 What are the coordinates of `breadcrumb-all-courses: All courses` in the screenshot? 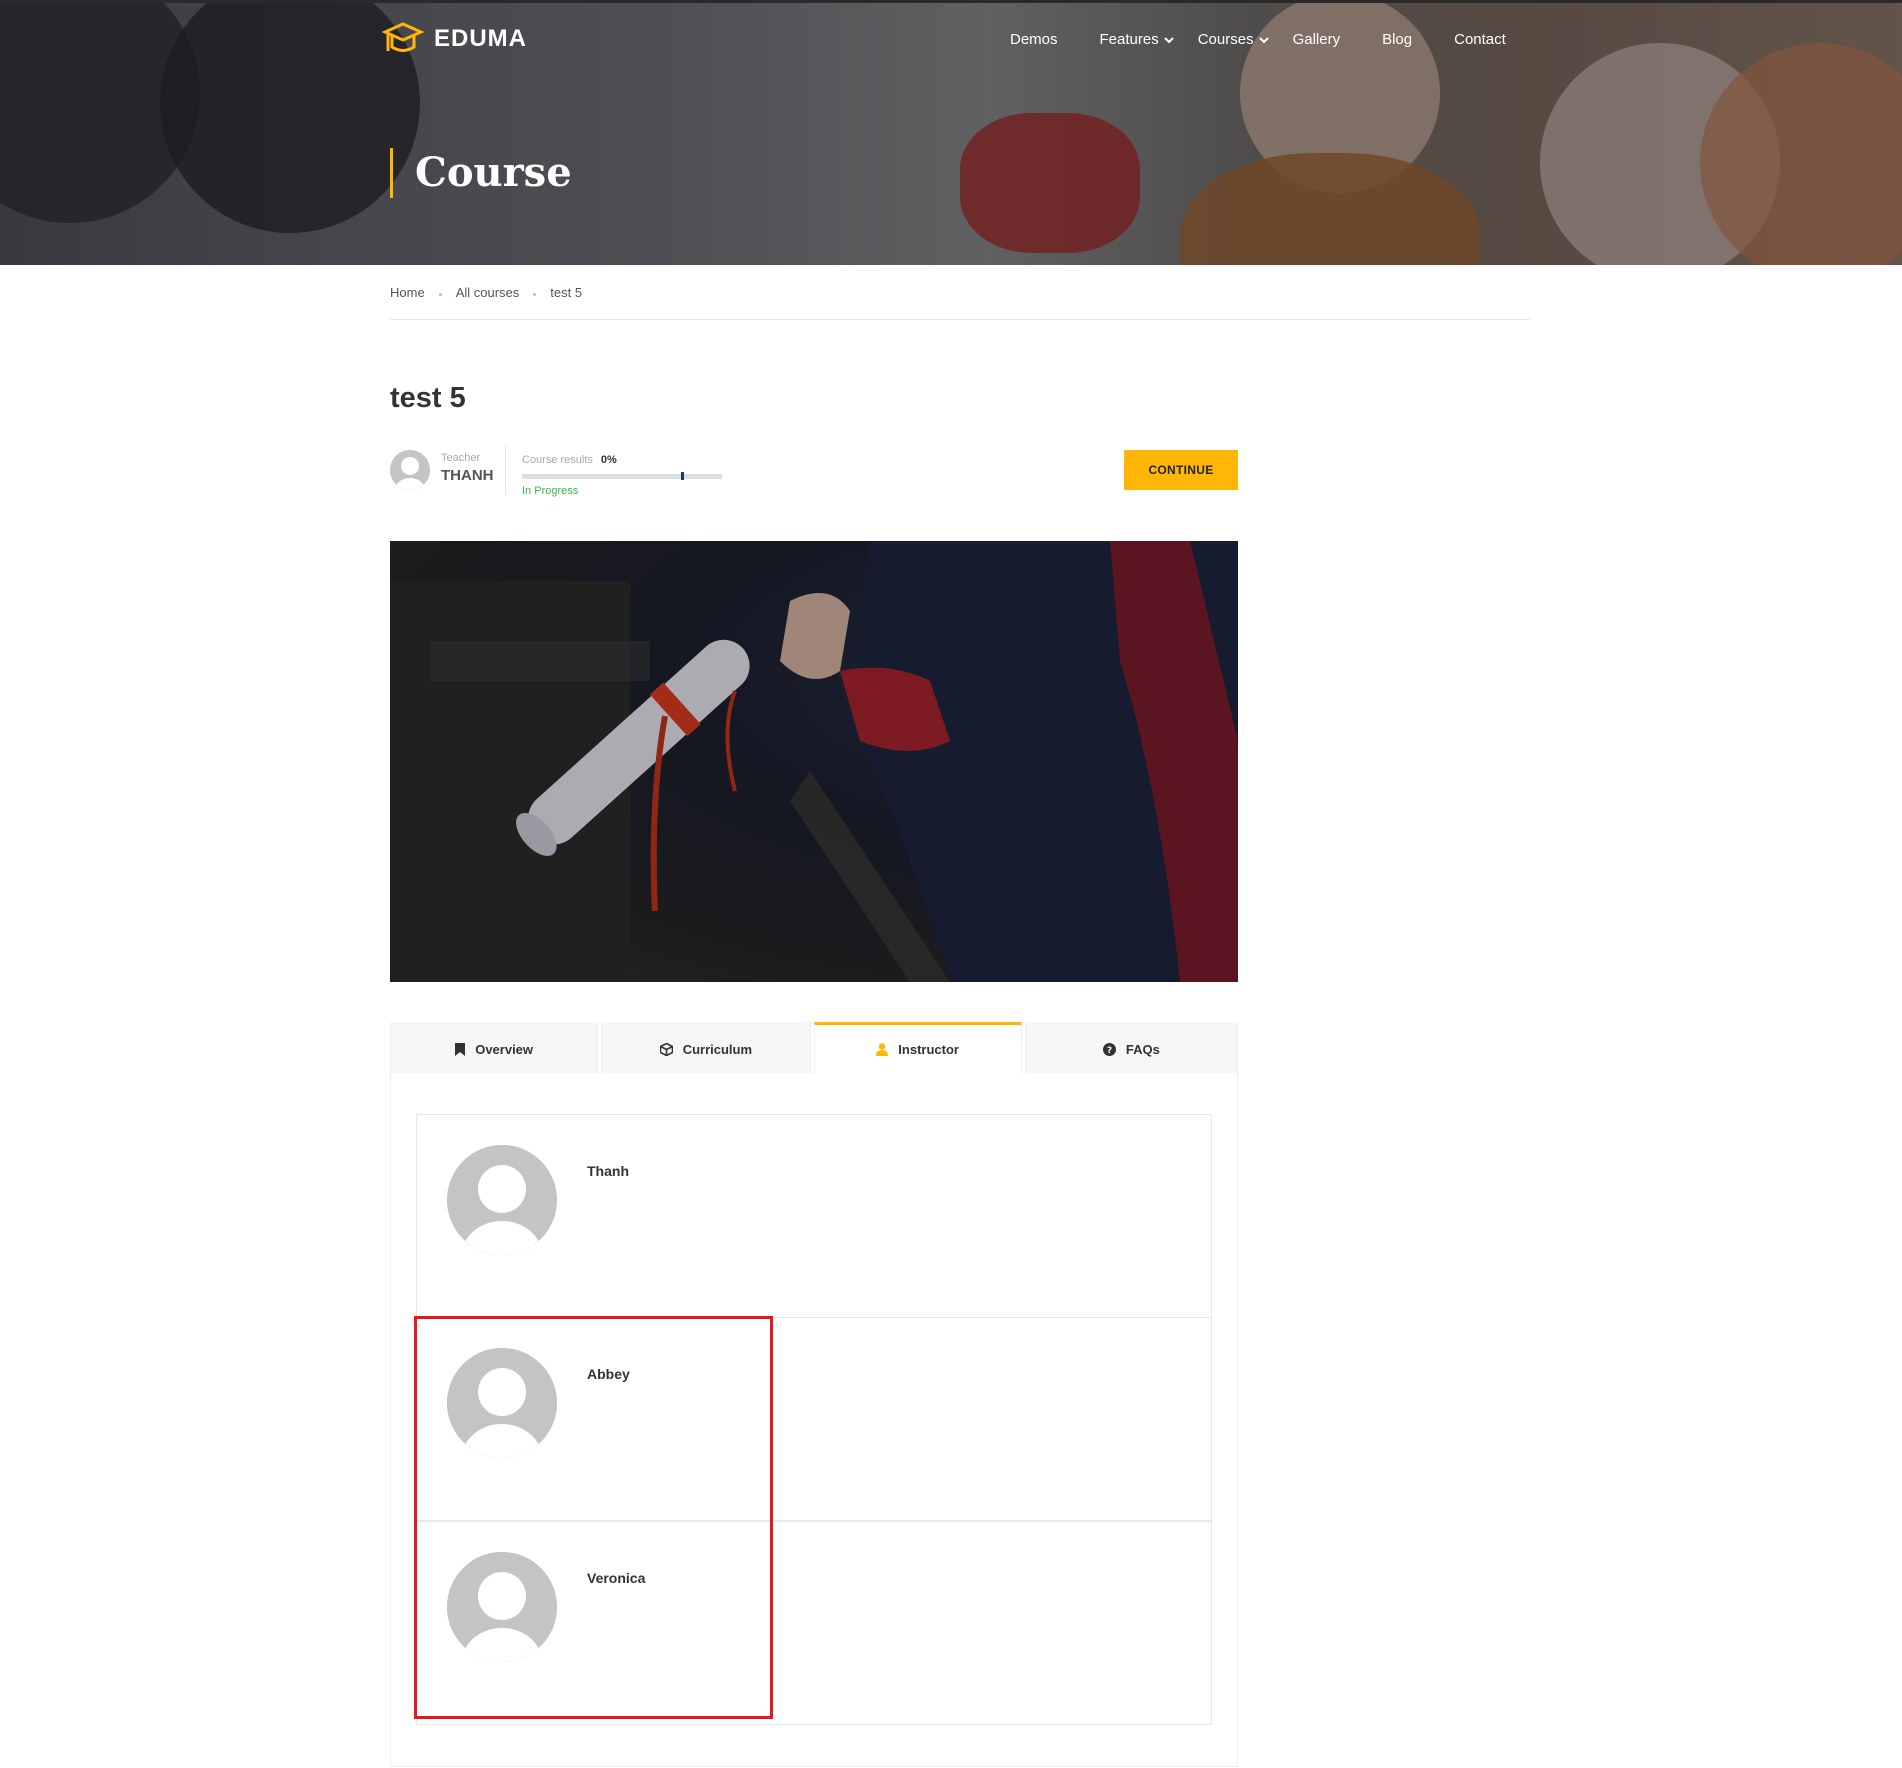 It's located at (488, 292).